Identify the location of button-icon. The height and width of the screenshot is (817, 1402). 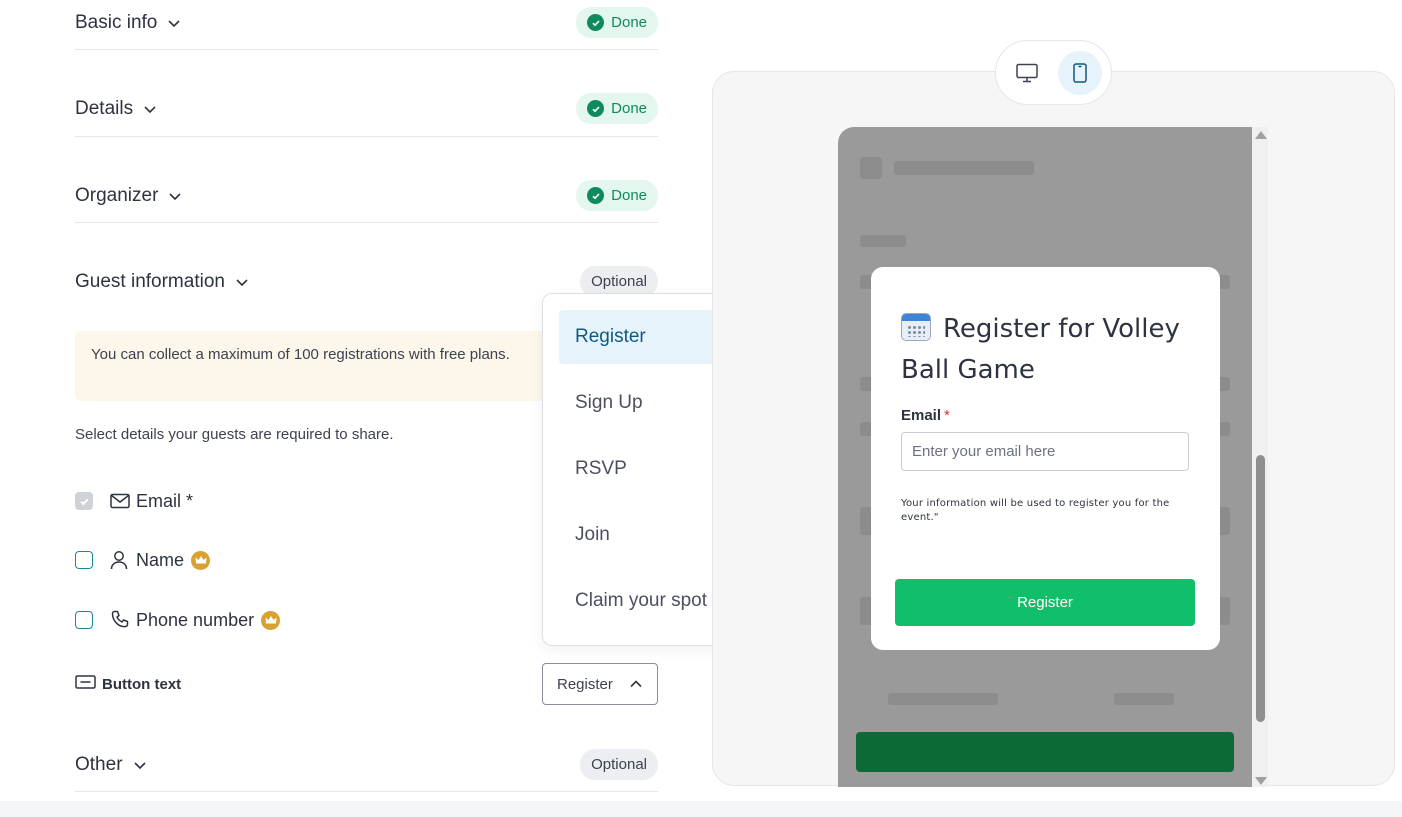
(85, 684).